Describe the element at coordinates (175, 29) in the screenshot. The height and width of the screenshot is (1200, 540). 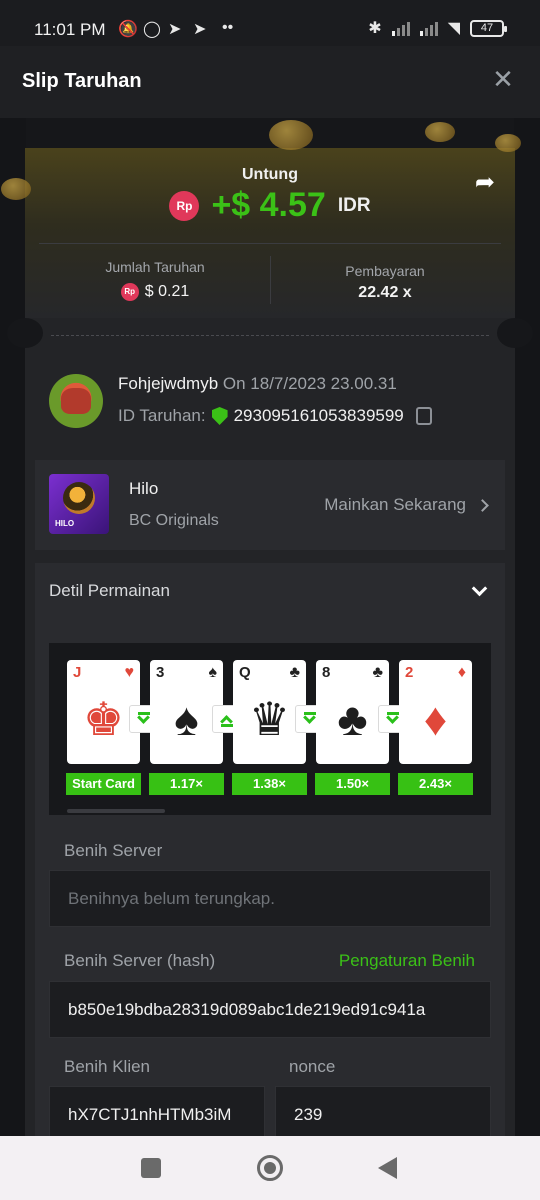
I see `telegram-icon: ➤` at that location.